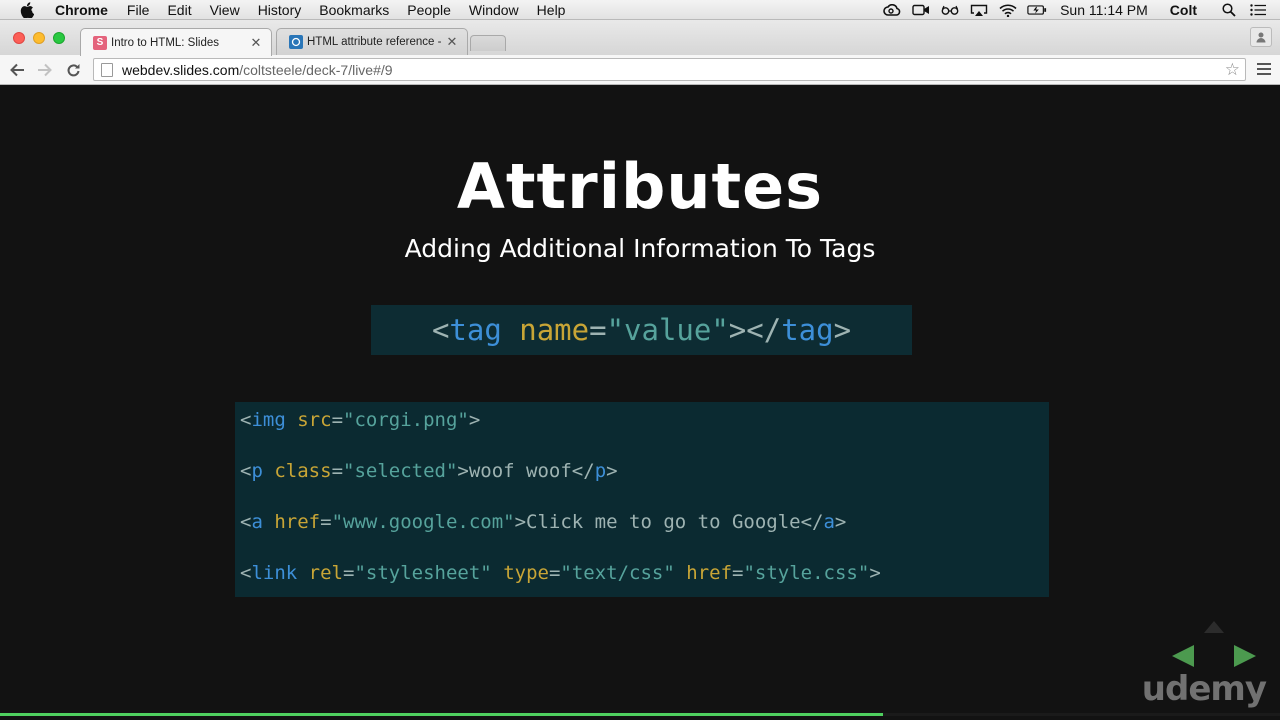 This screenshot has width=1280, height=720. I want to click on list-icon, so click(1258, 10).